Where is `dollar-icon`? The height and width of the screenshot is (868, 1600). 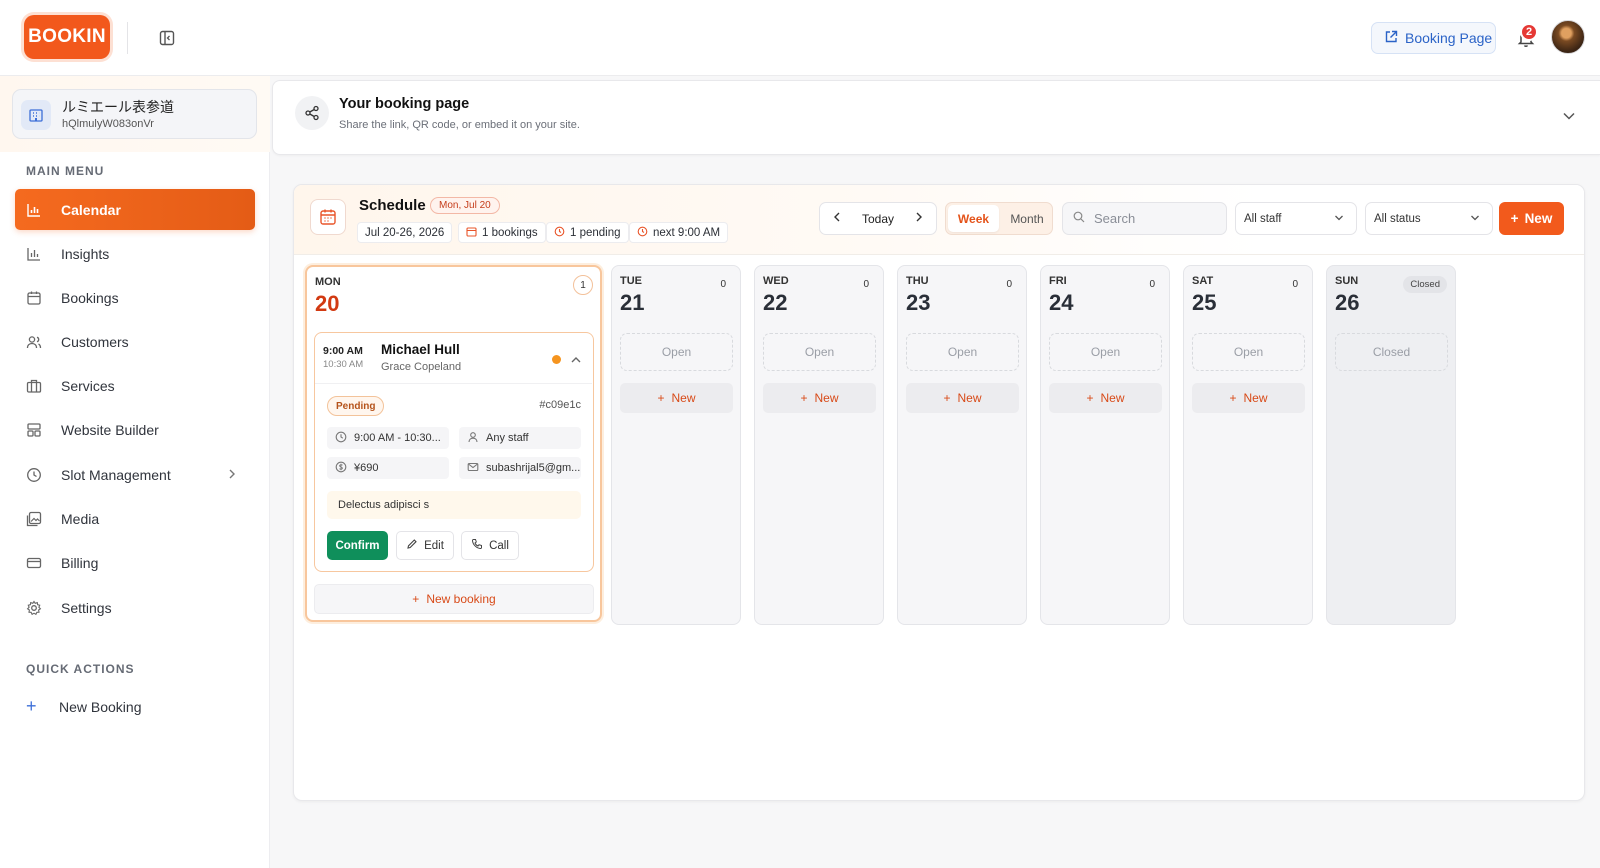
dollar-icon is located at coordinates (341, 468).